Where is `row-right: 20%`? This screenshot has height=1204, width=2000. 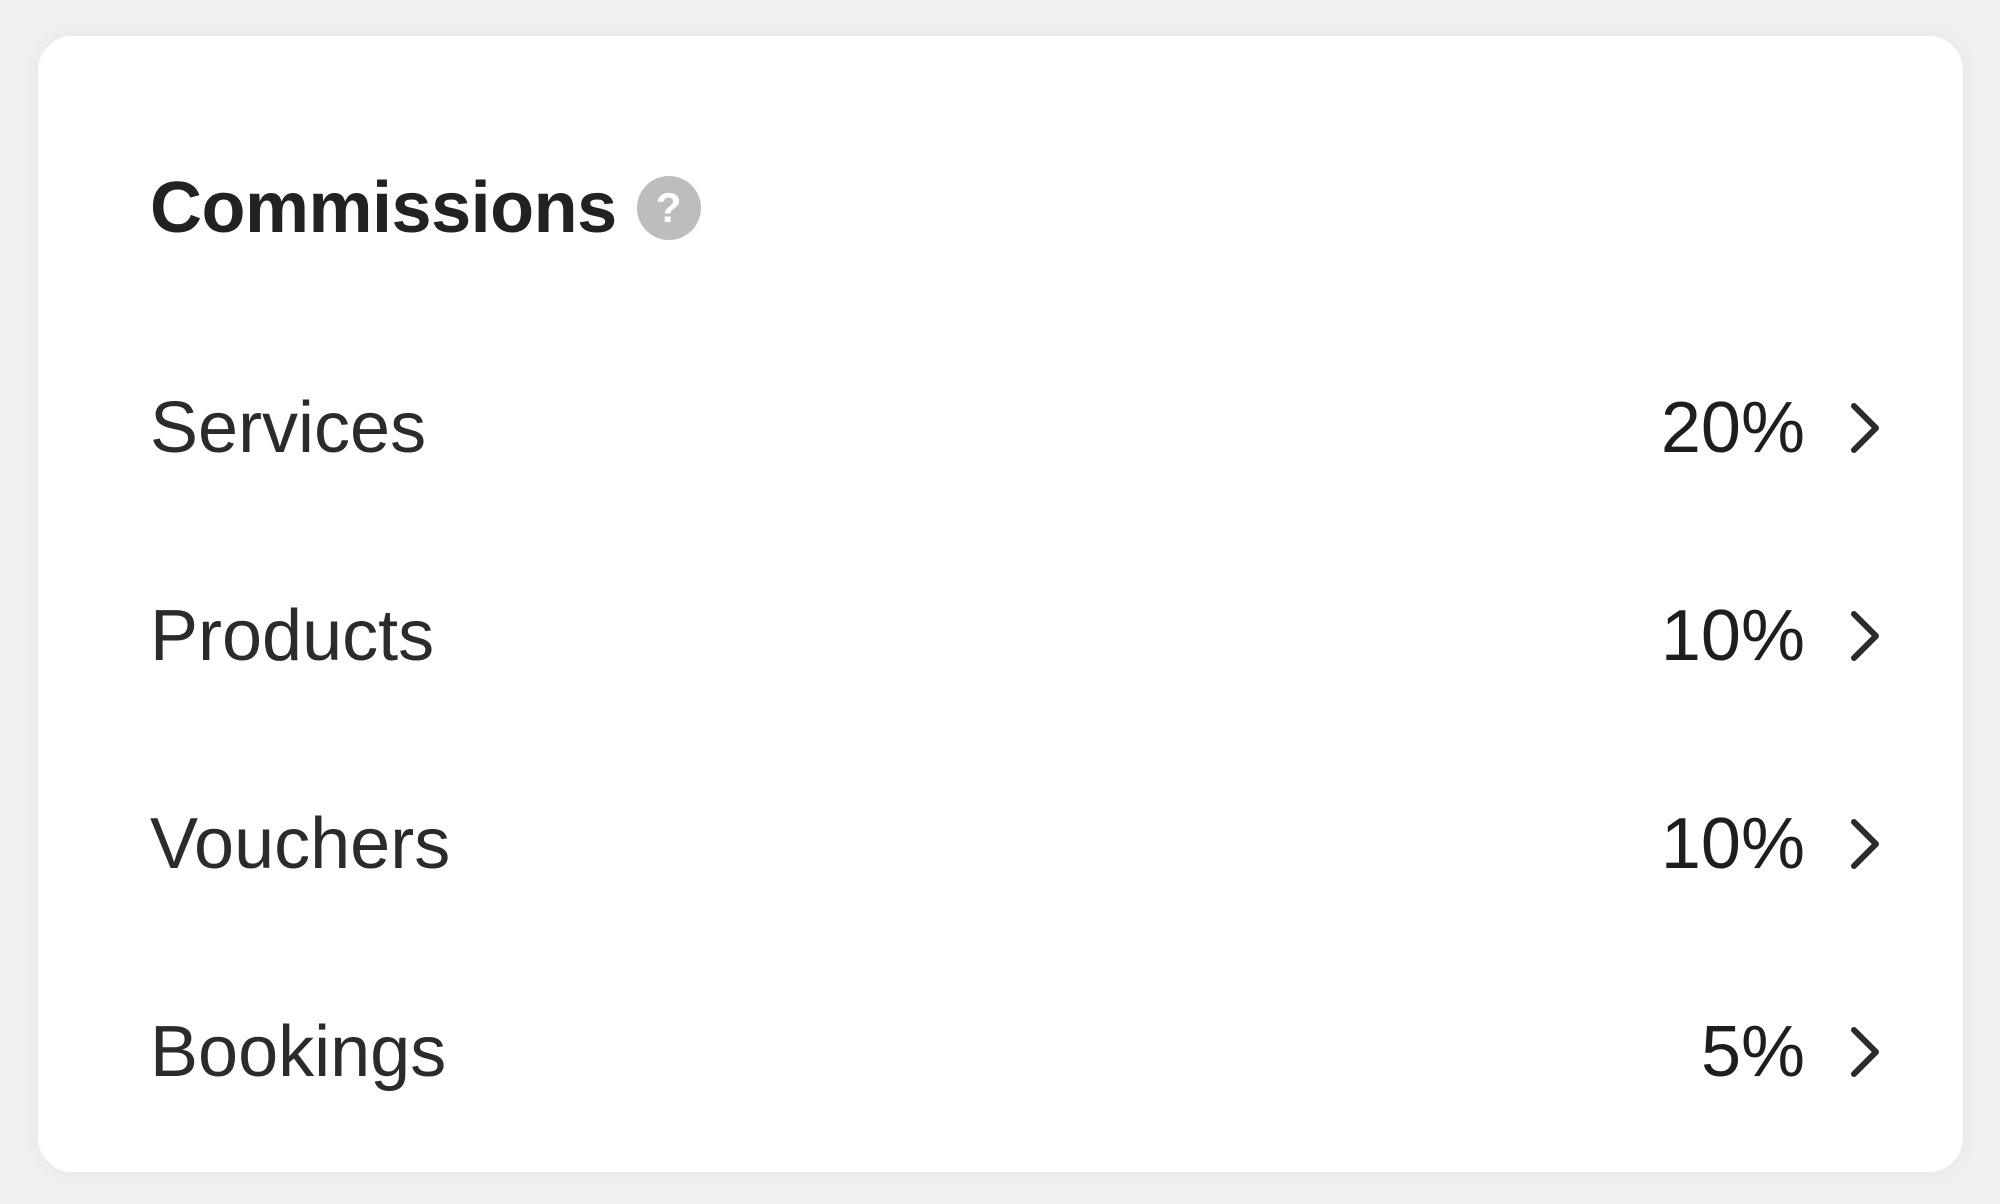 row-right: 20% is located at coordinates (1773, 428).